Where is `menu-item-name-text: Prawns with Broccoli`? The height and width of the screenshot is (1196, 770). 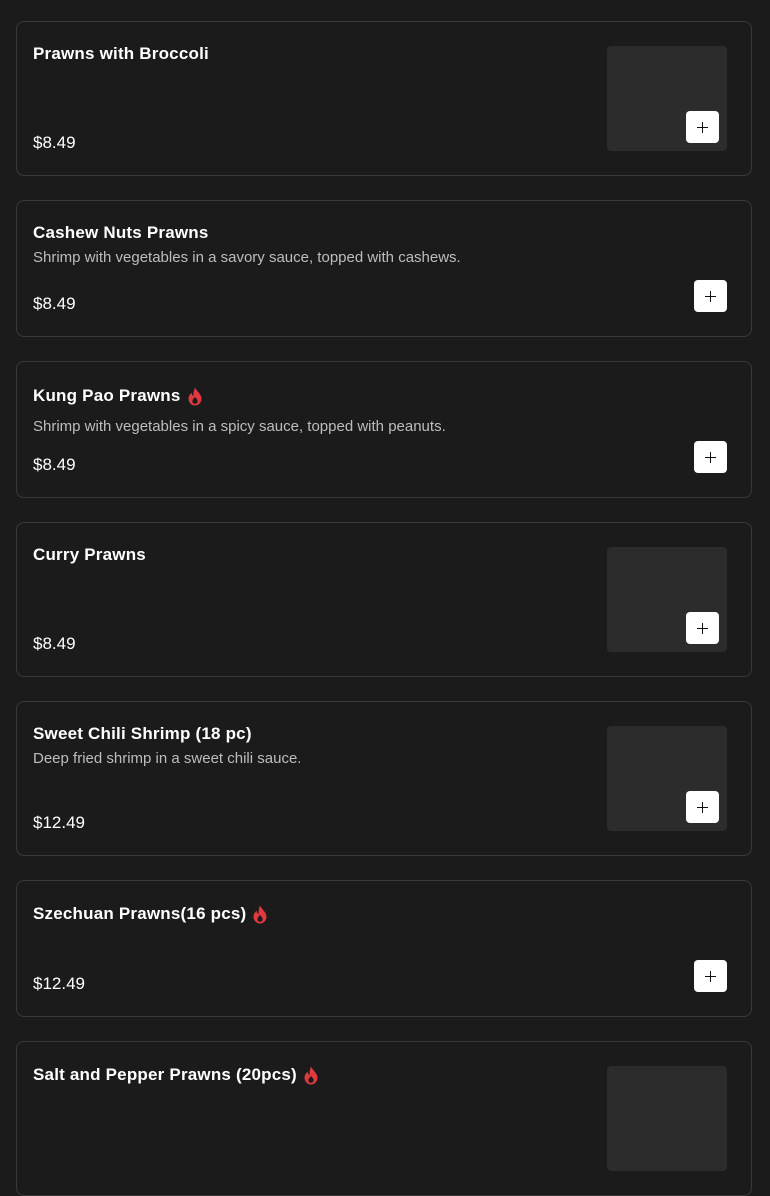 menu-item-name-text: Prawns with Broccoli is located at coordinates (121, 53).